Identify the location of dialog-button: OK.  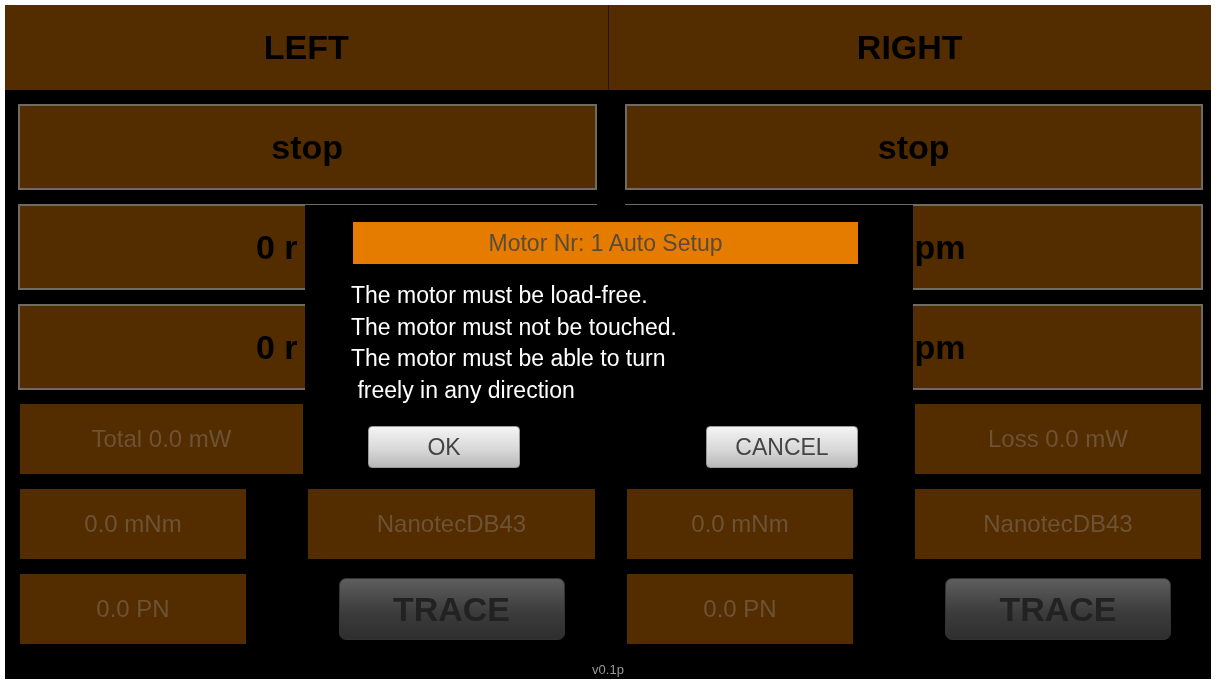
(444, 447).